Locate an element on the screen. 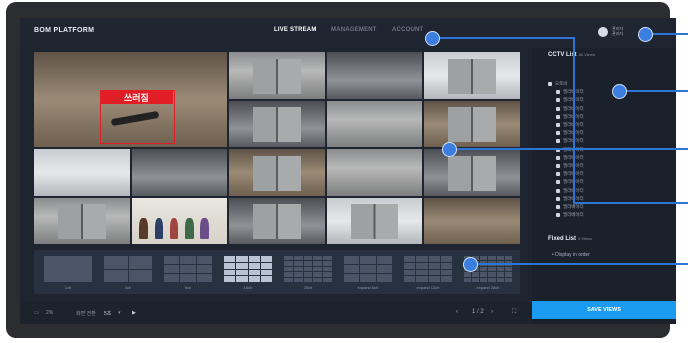 The width and height of the screenshot is (688, 343). rotation-select: 5초 is located at coordinates (107, 313).